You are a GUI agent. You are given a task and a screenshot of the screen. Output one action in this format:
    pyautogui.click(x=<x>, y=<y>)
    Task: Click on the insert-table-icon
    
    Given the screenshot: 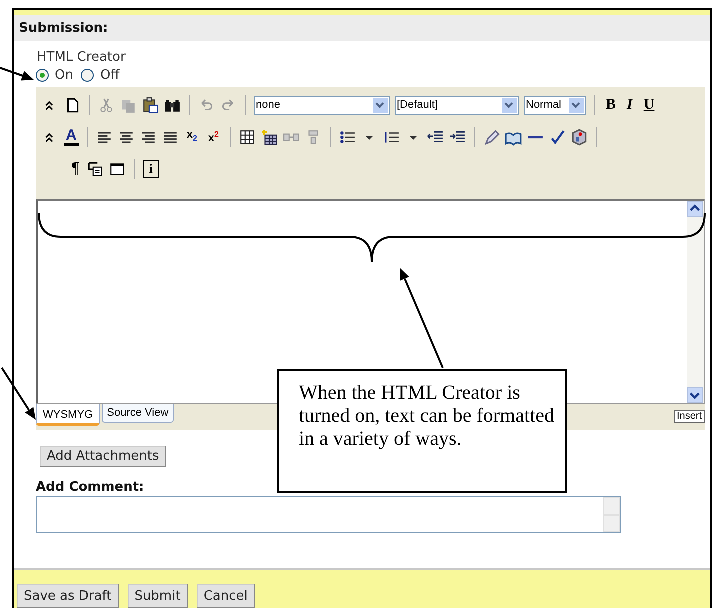 What is the action you would take?
    pyautogui.click(x=269, y=137)
    